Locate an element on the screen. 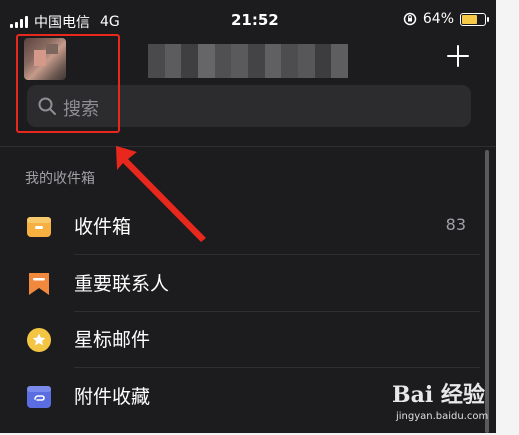 The height and width of the screenshot is (435, 519). rotation-lock-icon is located at coordinates (410, 19).